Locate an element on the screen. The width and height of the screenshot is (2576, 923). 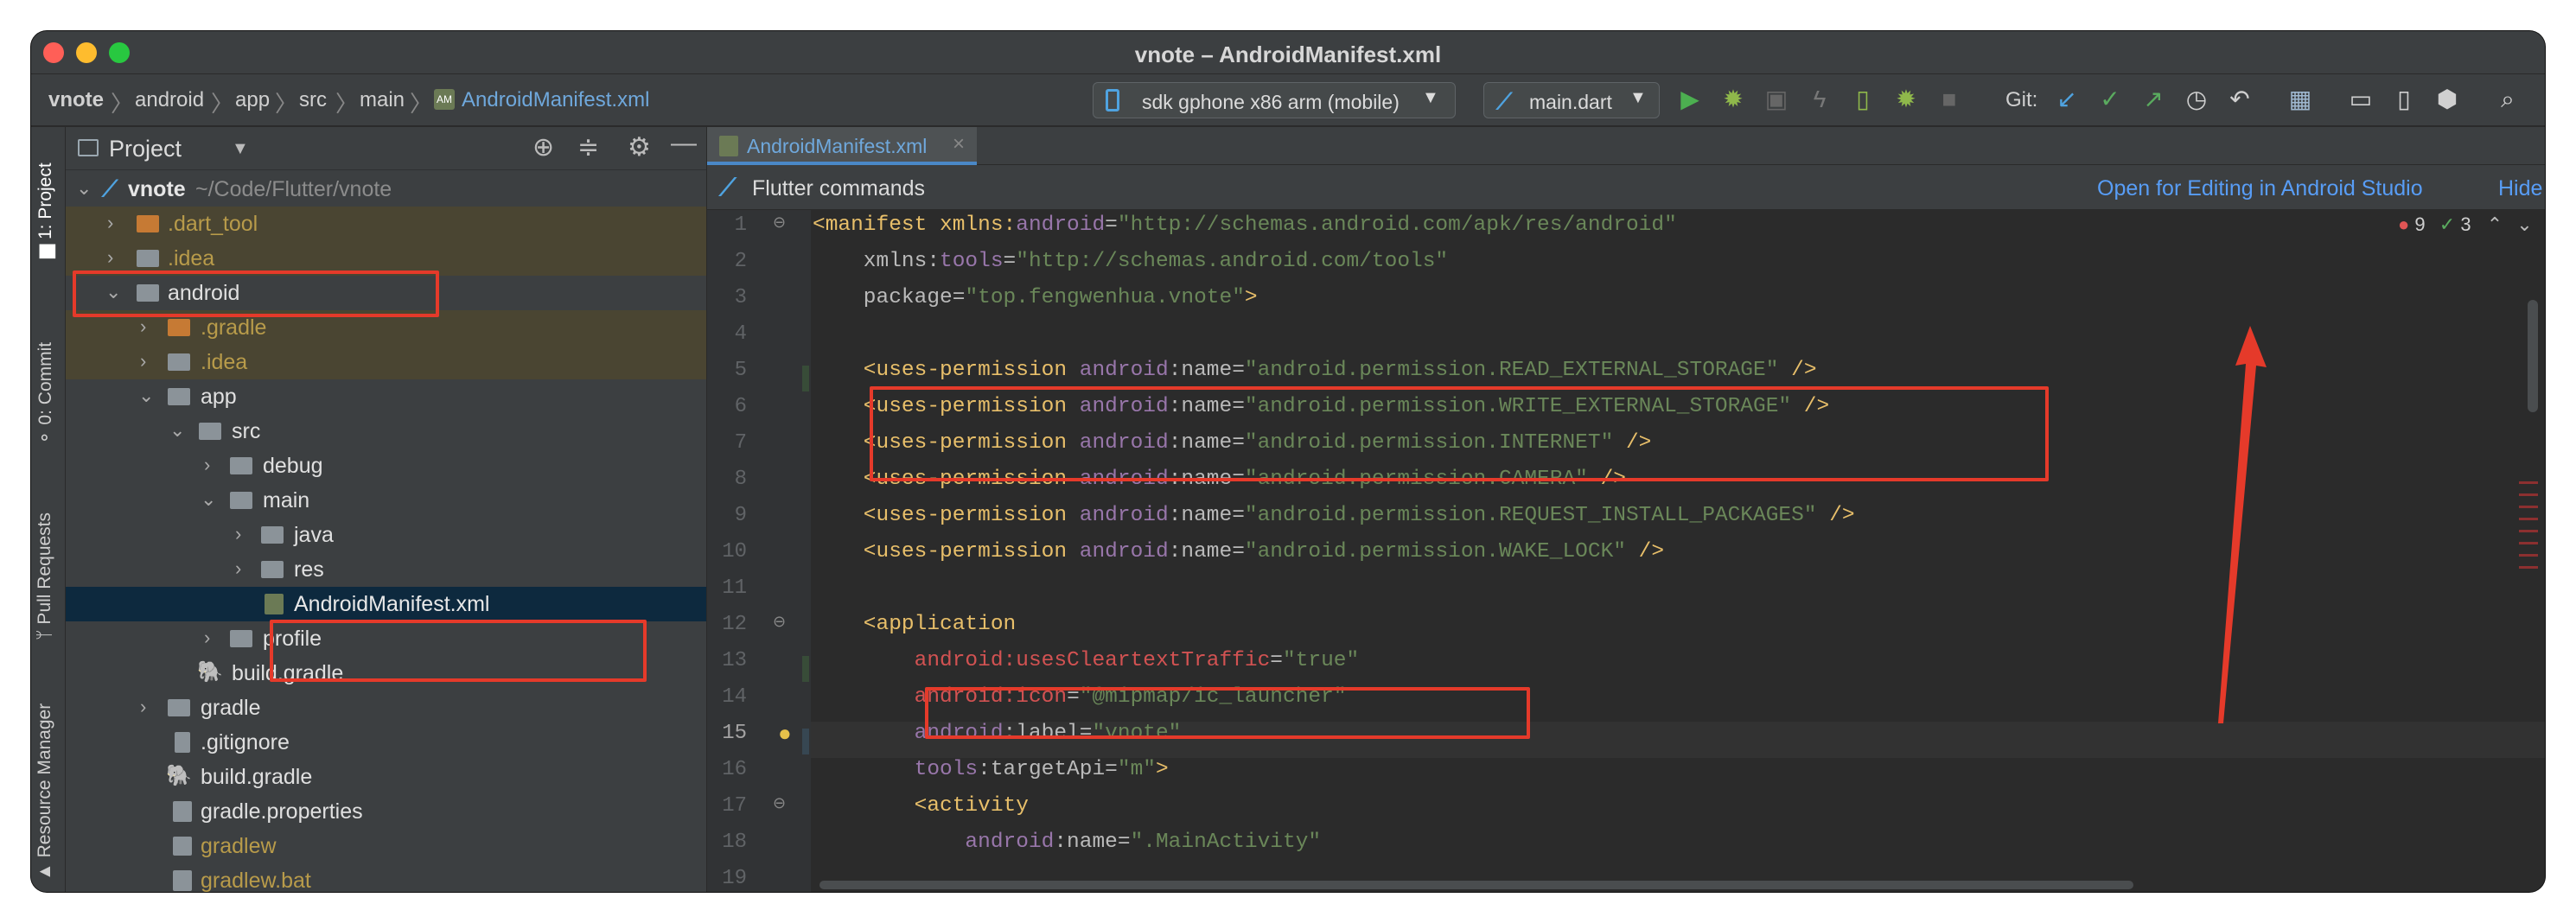
tree-row-android-manifest: AndroidManifest.xml is located at coordinates (386, 604).